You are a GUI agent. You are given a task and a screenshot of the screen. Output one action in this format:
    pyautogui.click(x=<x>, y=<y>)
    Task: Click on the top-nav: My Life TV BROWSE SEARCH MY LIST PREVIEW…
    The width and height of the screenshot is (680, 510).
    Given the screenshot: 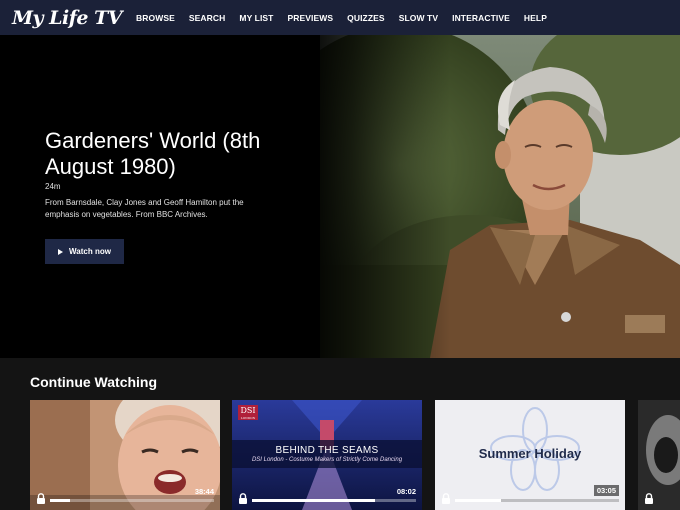 What is the action you would take?
    pyautogui.click(x=340, y=17)
    